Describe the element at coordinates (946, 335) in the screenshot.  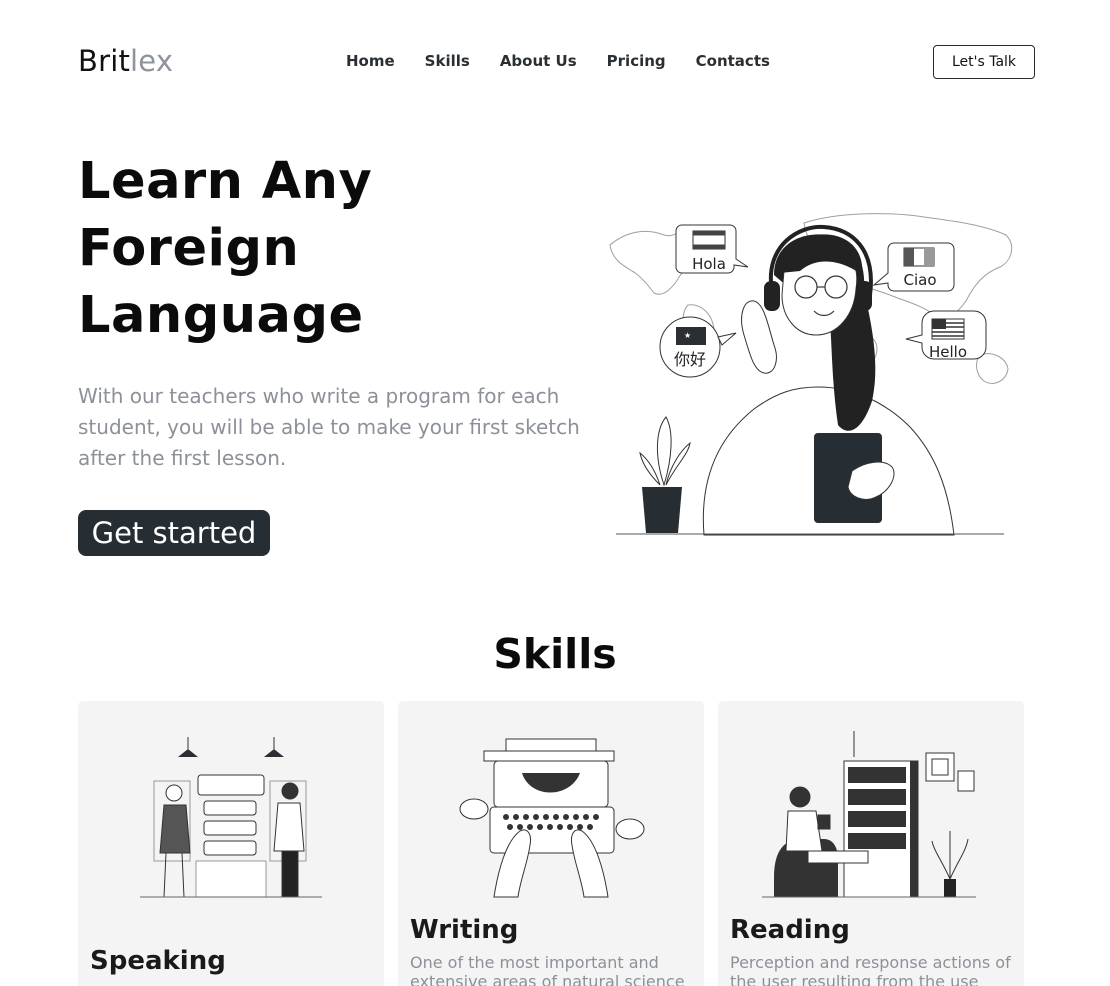
I see `hello-bubble: Hello` at that location.